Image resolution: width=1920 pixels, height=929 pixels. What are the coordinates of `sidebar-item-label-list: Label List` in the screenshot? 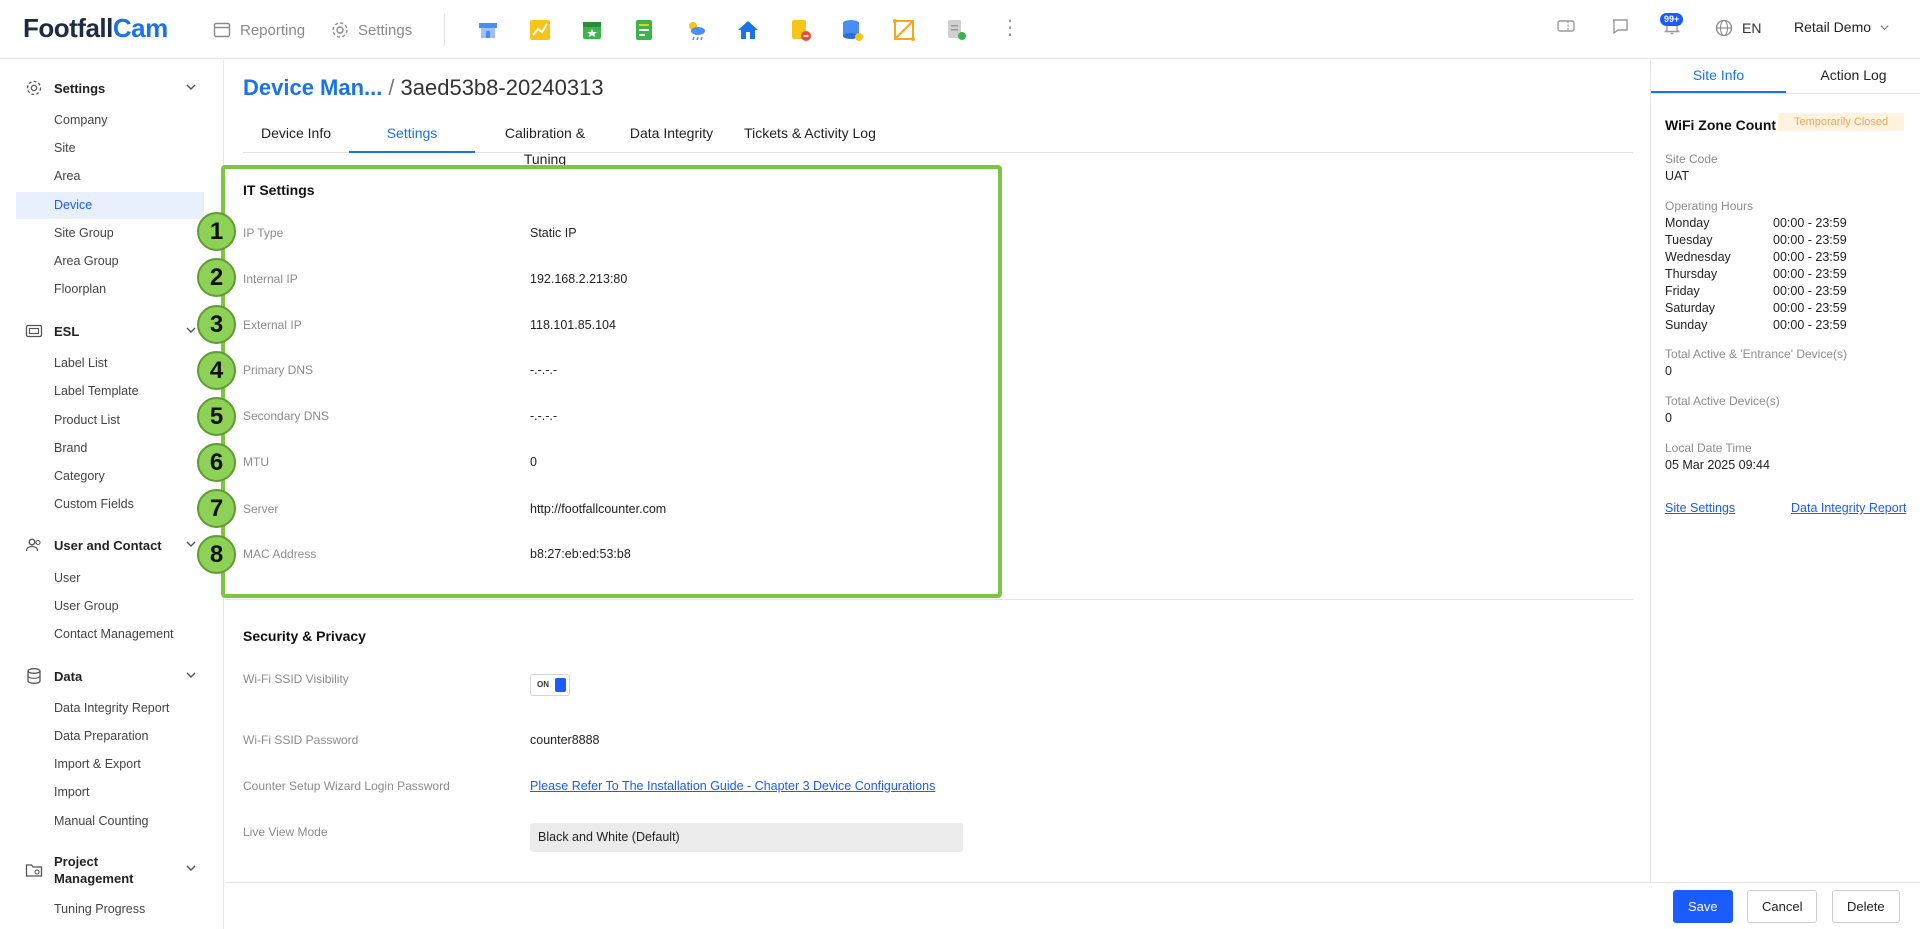 It's located at (110, 363).